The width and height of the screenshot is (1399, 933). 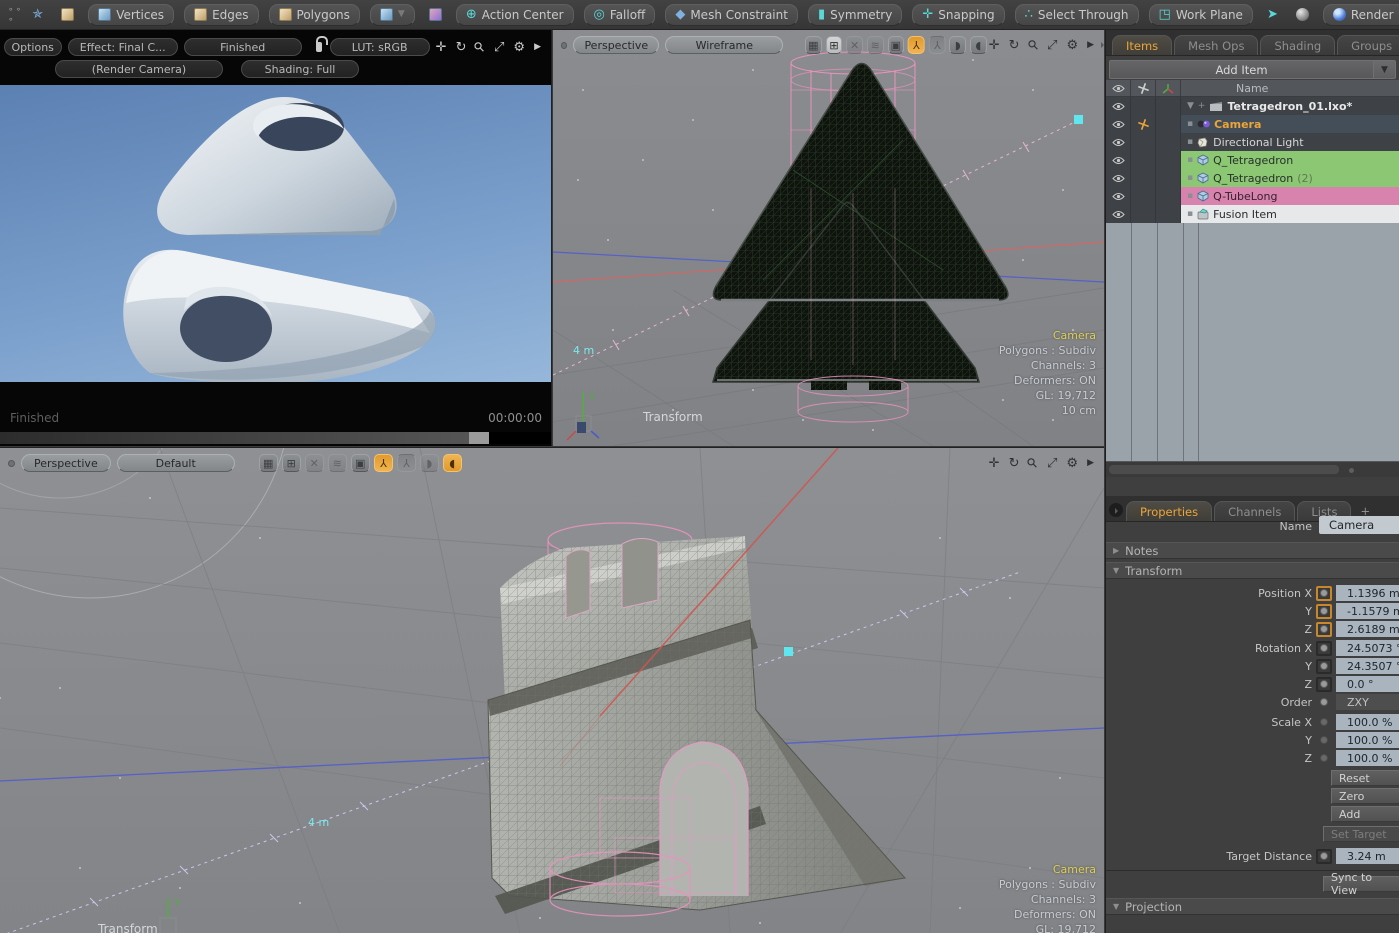 What do you see at coordinates (1252, 124) in the screenshot?
I see `item-row-camera: ▪ Camera` at bounding box center [1252, 124].